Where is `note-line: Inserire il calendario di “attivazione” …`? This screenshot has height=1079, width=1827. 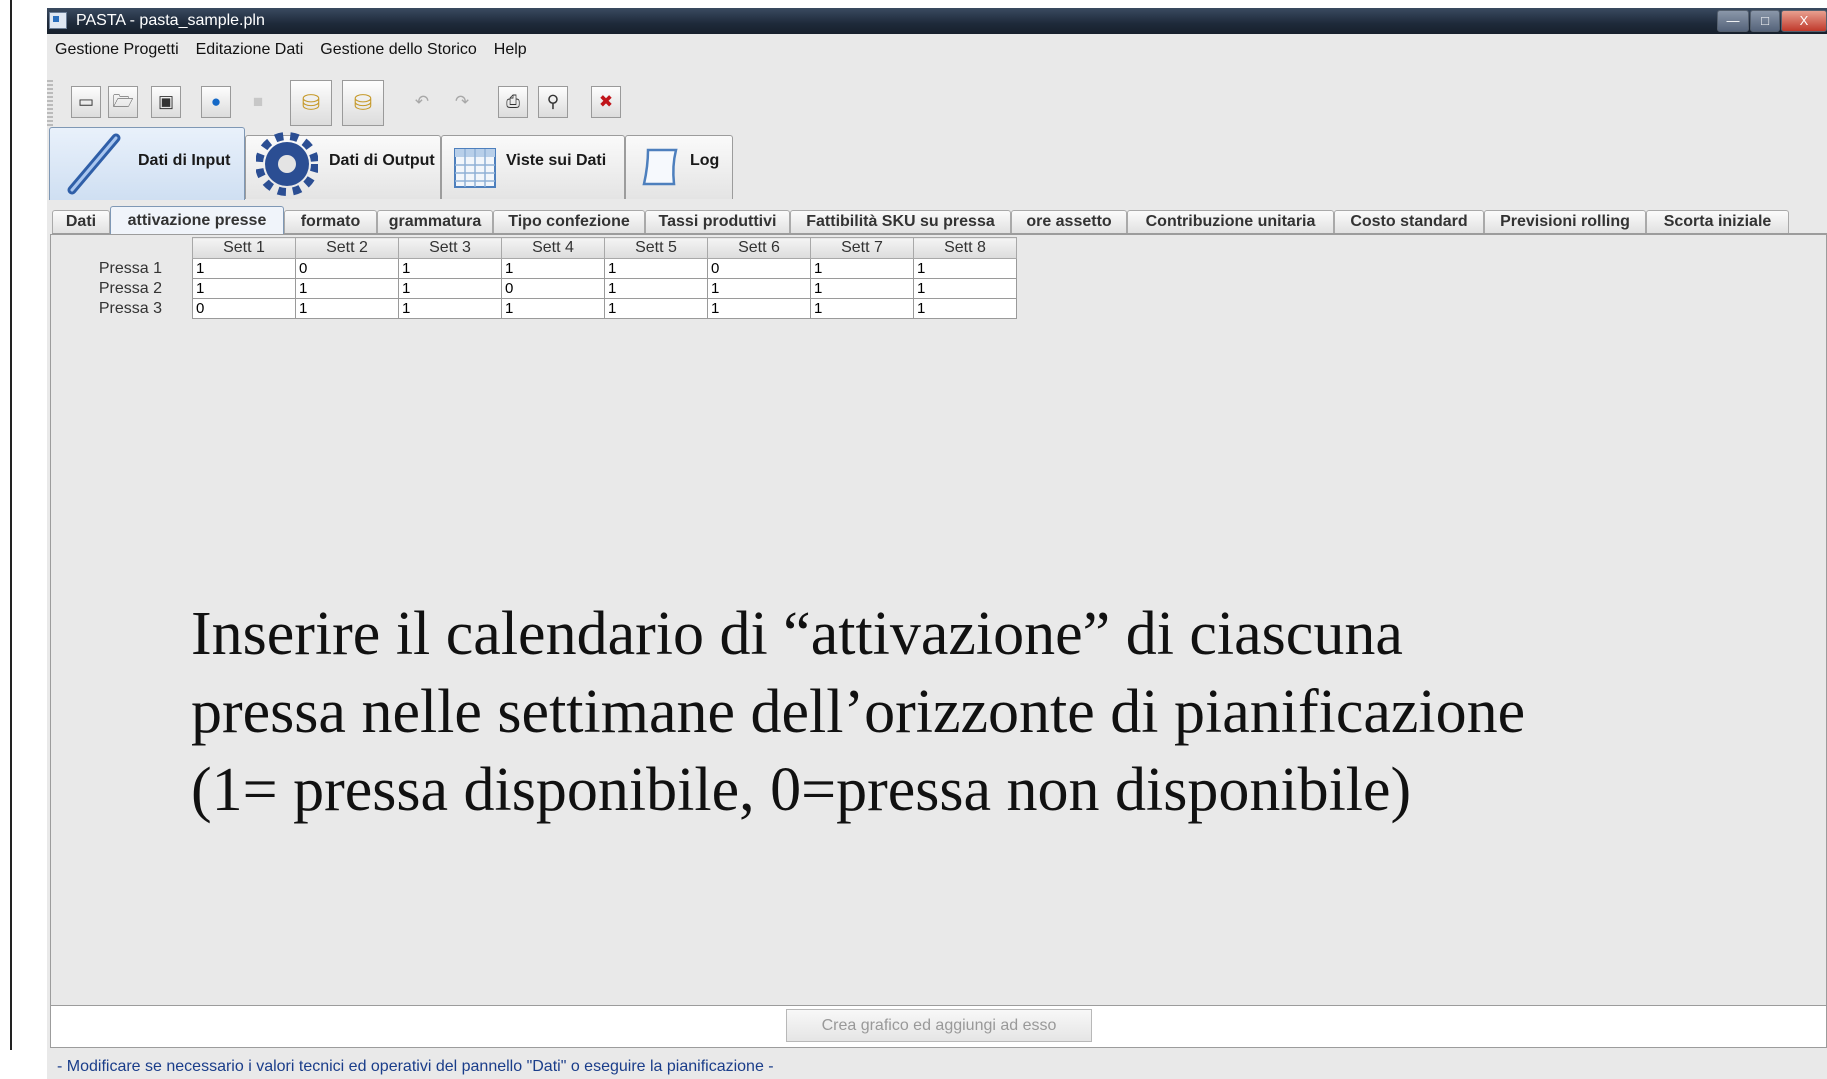 note-line: Inserire il calendario di “attivazione” … is located at coordinates (797, 634).